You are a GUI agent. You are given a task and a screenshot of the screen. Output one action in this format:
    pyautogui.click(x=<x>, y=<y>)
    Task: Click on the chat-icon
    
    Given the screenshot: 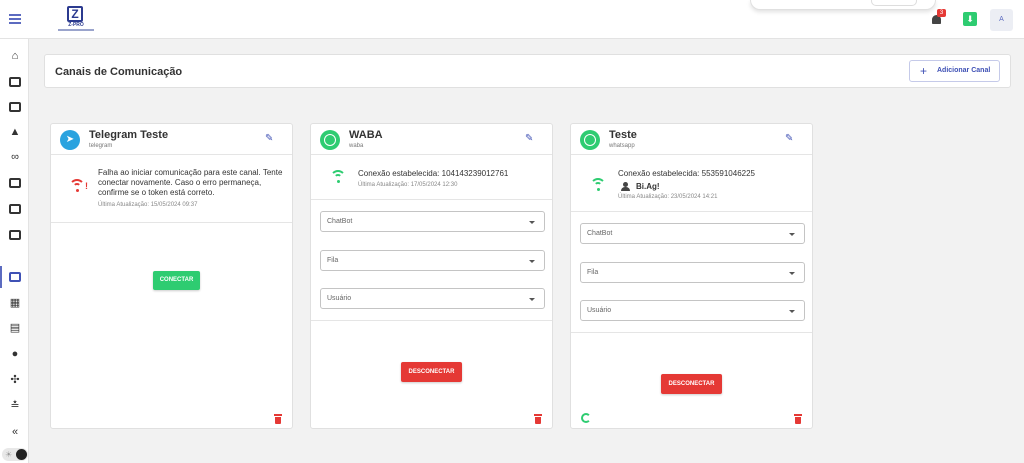 What is the action you would take?
    pyautogui.click(x=15, y=82)
    